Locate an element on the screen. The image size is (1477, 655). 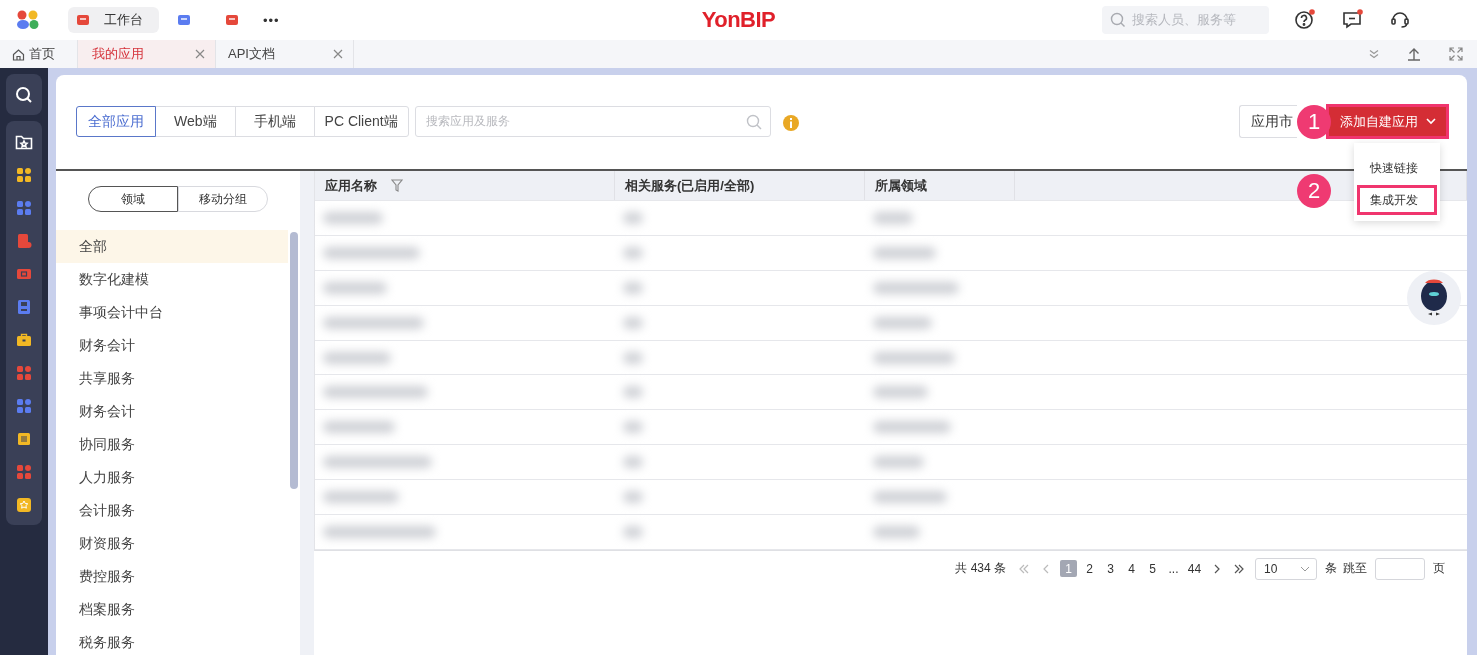
total-count: 共 434 条 is located at coordinates (980, 569).